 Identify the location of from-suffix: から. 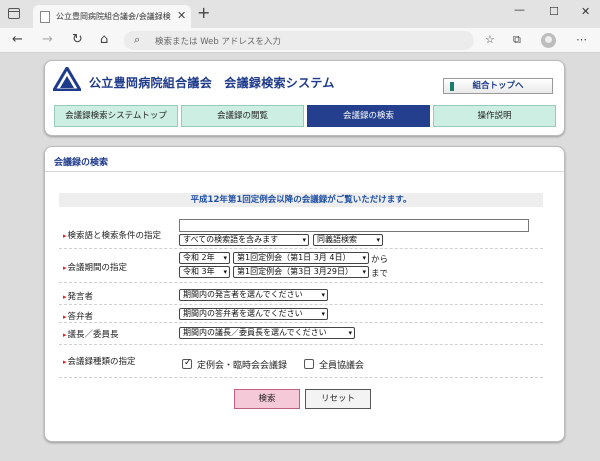
(380, 260).